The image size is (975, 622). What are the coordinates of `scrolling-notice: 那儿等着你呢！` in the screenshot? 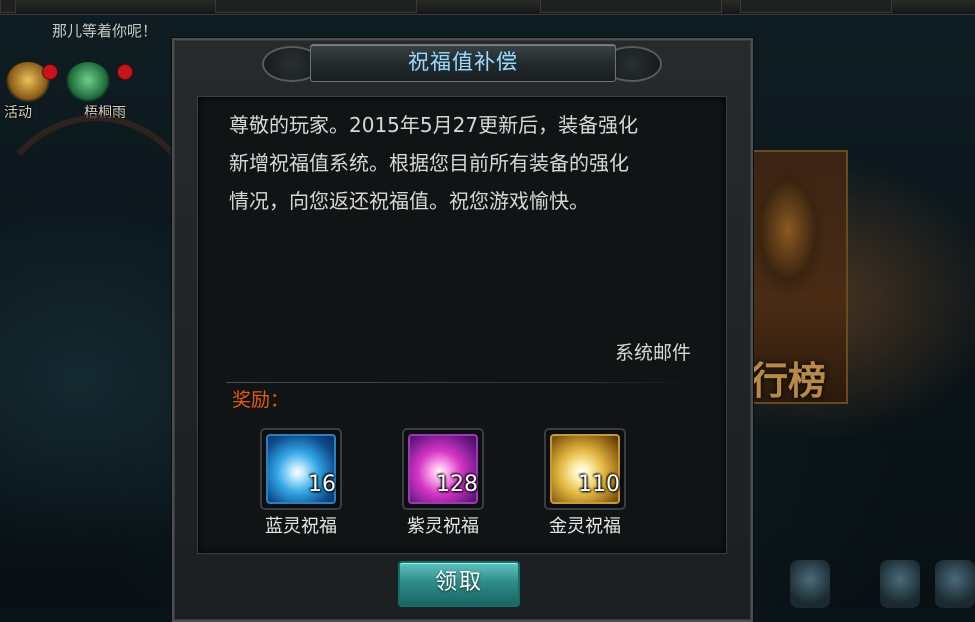 It's located at (105, 31).